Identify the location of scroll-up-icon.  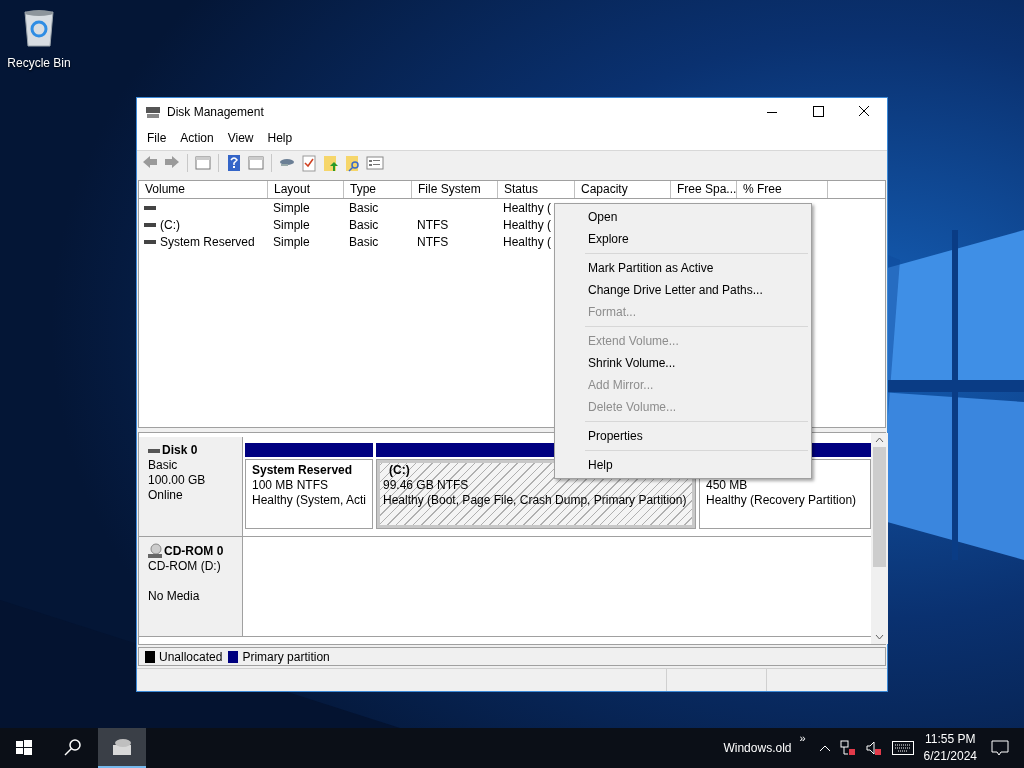
(879, 440).